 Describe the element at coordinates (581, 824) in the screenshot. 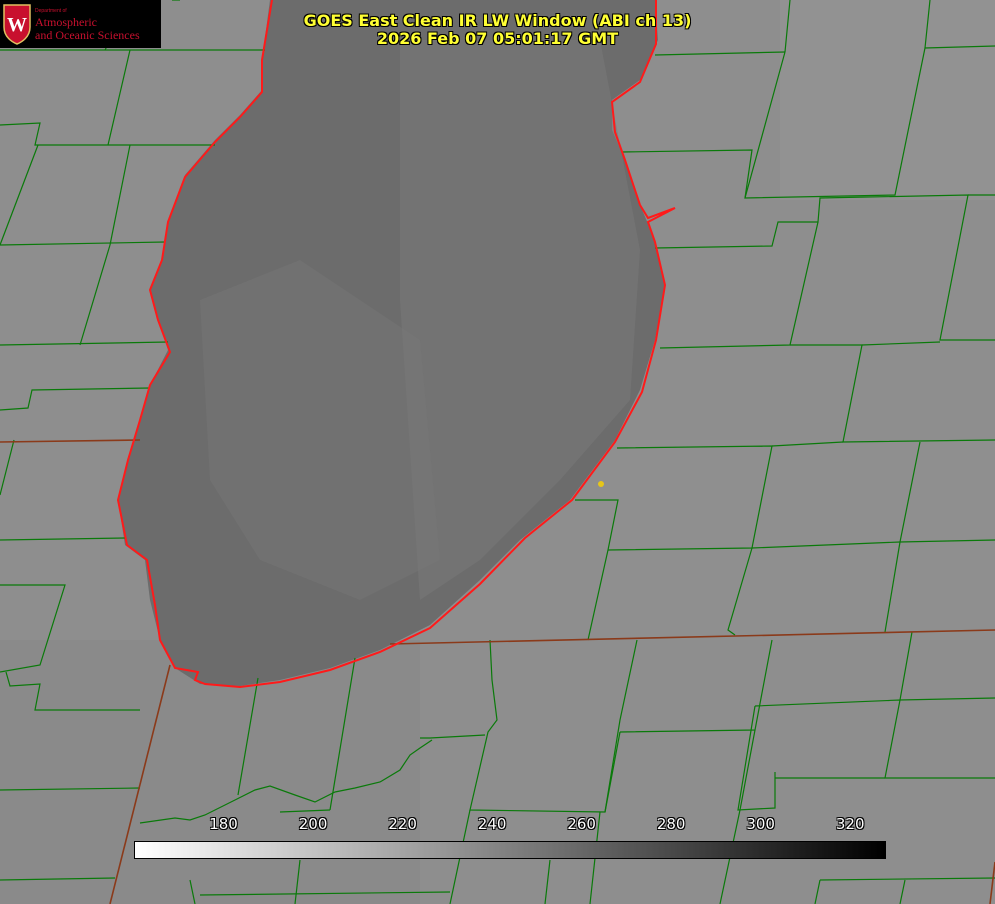

I see `colorbar-tick-label: 260` at that location.